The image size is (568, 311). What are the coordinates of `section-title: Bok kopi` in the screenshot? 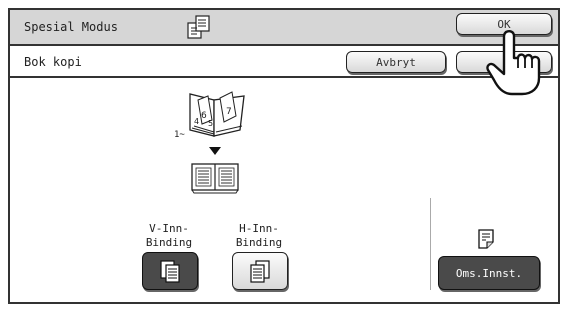 It's located at (53, 62).